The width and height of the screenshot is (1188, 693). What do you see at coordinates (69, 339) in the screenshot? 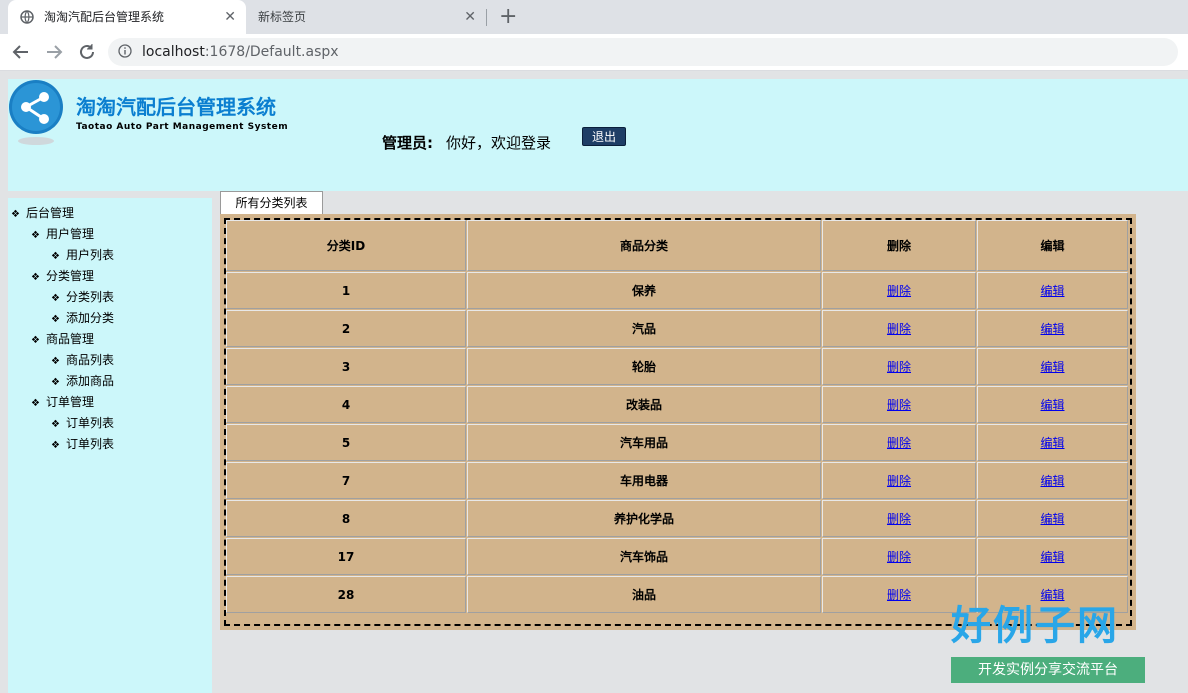
I see `menu-group-label: 商品管理` at bounding box center [69, 339].